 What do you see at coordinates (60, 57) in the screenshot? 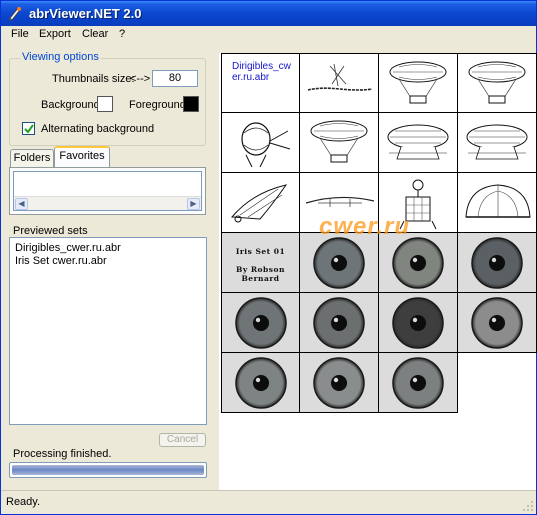
I see `viewing-options-legend: Viewing options` at bounding box center [60, 57].